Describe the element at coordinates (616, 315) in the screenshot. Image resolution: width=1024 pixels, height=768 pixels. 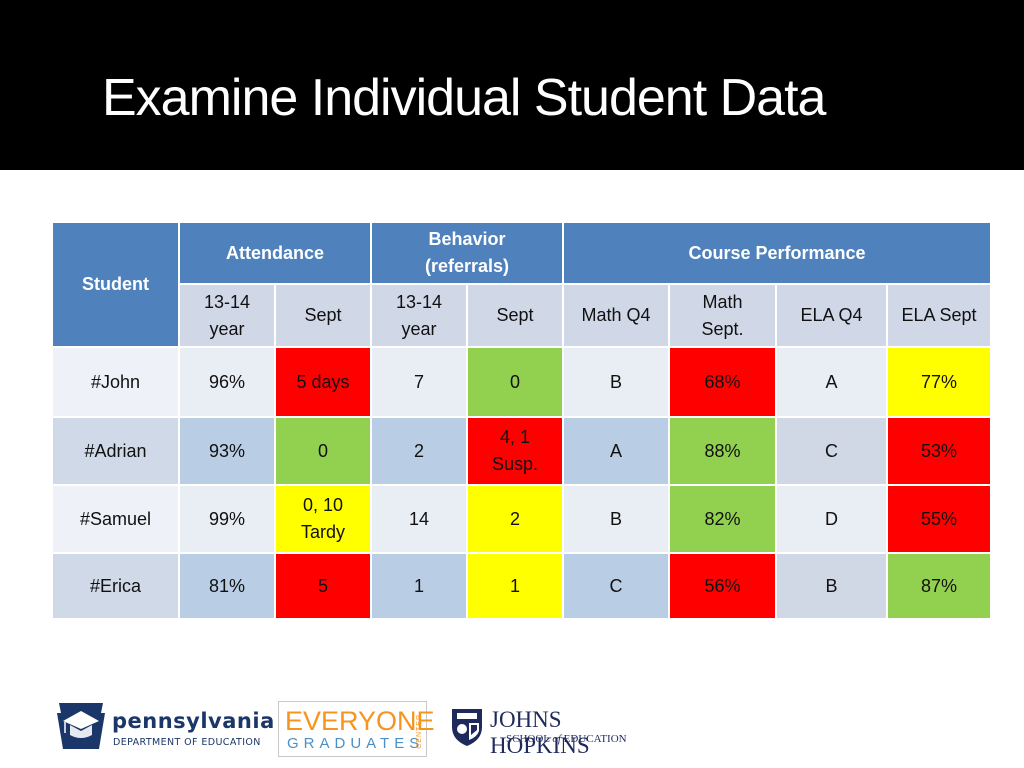
I see `subheader-line1: Math Q4` at that location.